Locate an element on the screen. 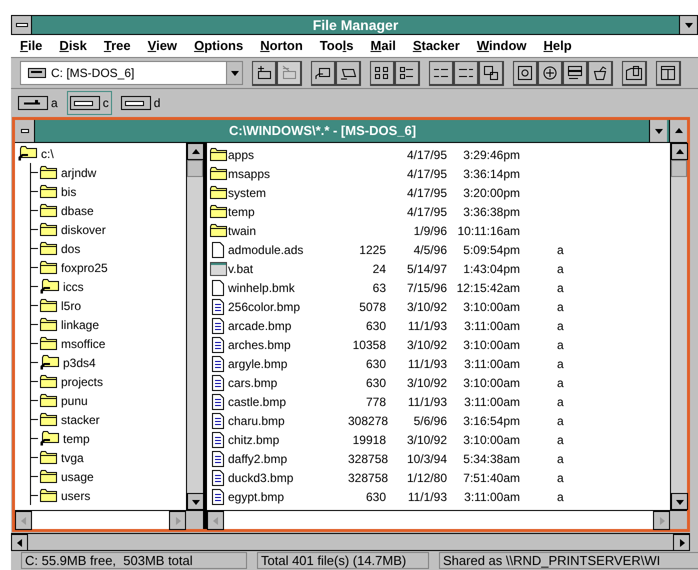 The image size is (698, 570). menu-item: Tools is located at coordinates (337, 46).